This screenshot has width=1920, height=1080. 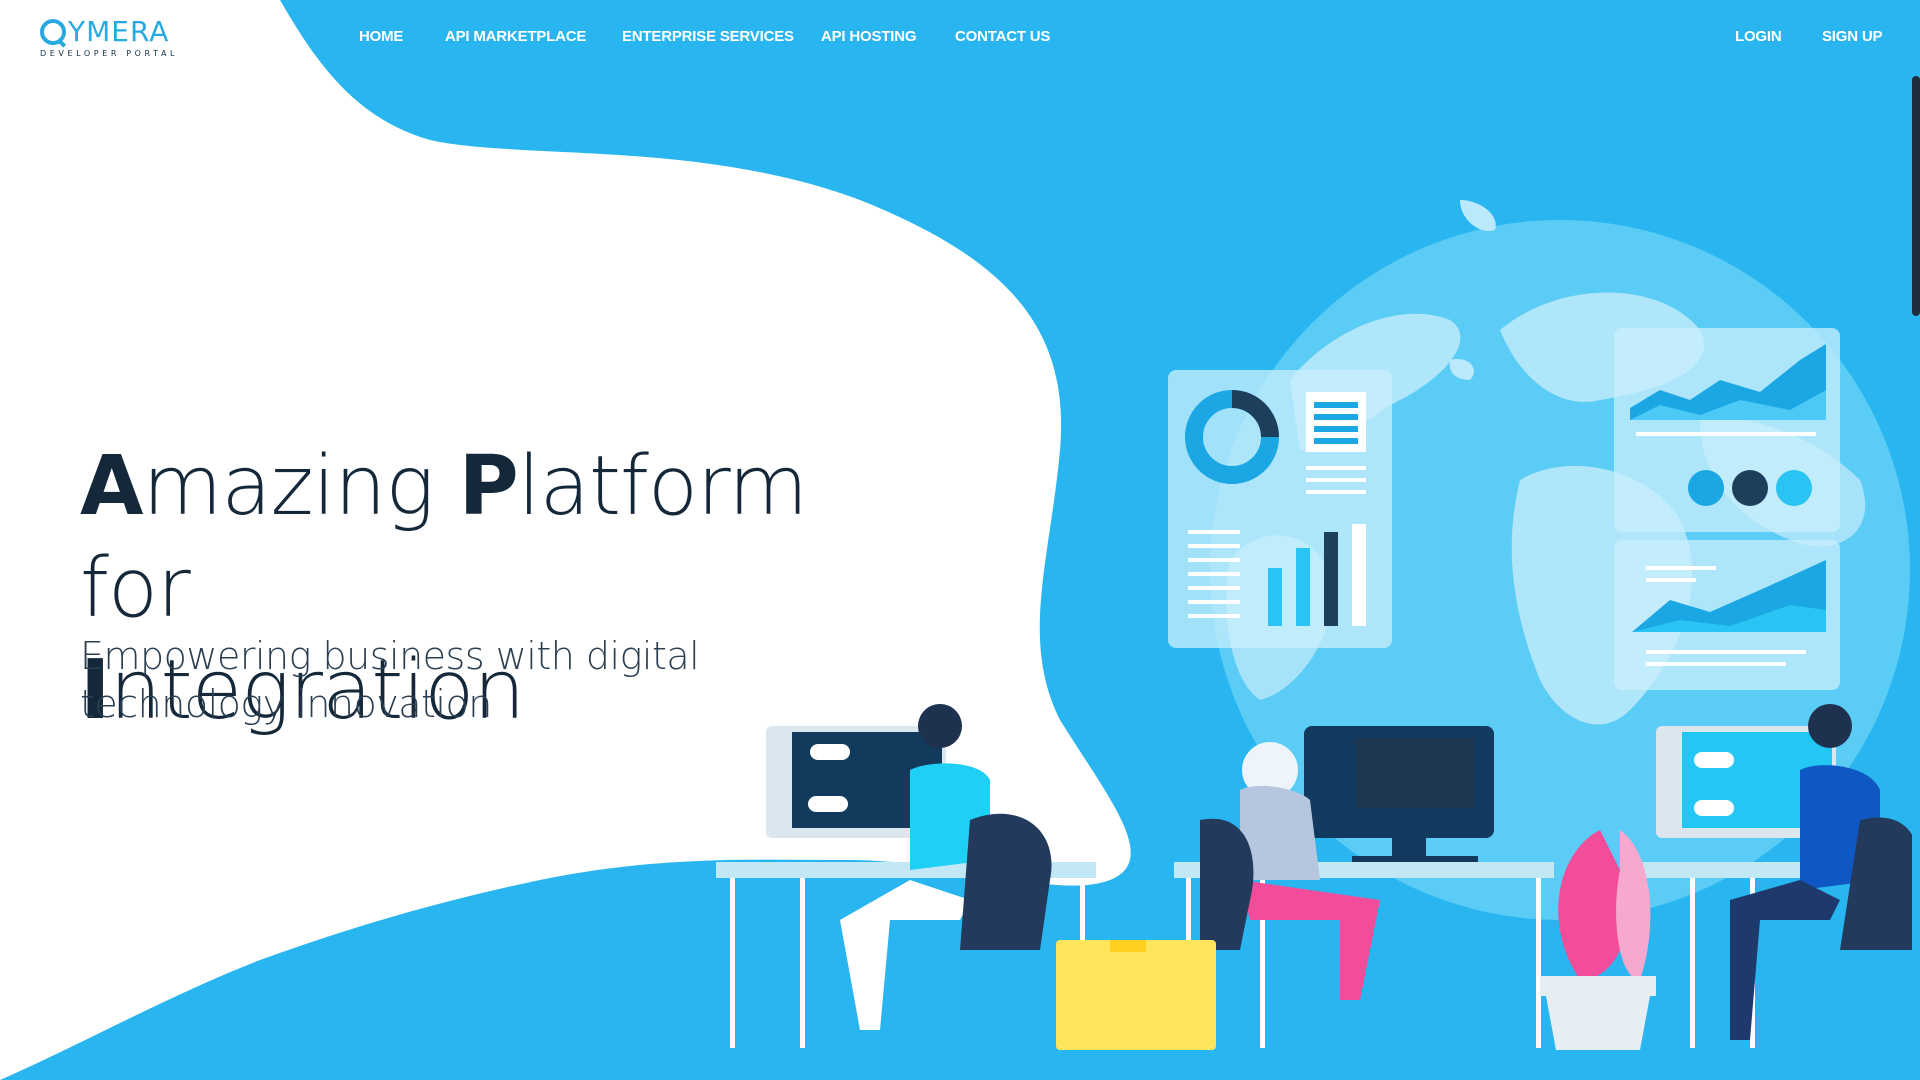 What do you see at coordinates (708, 36) in the screenshot?
I see `nav-enterprise-services: ENTERPRISE SERVICES` at bounding box center [708, 36].